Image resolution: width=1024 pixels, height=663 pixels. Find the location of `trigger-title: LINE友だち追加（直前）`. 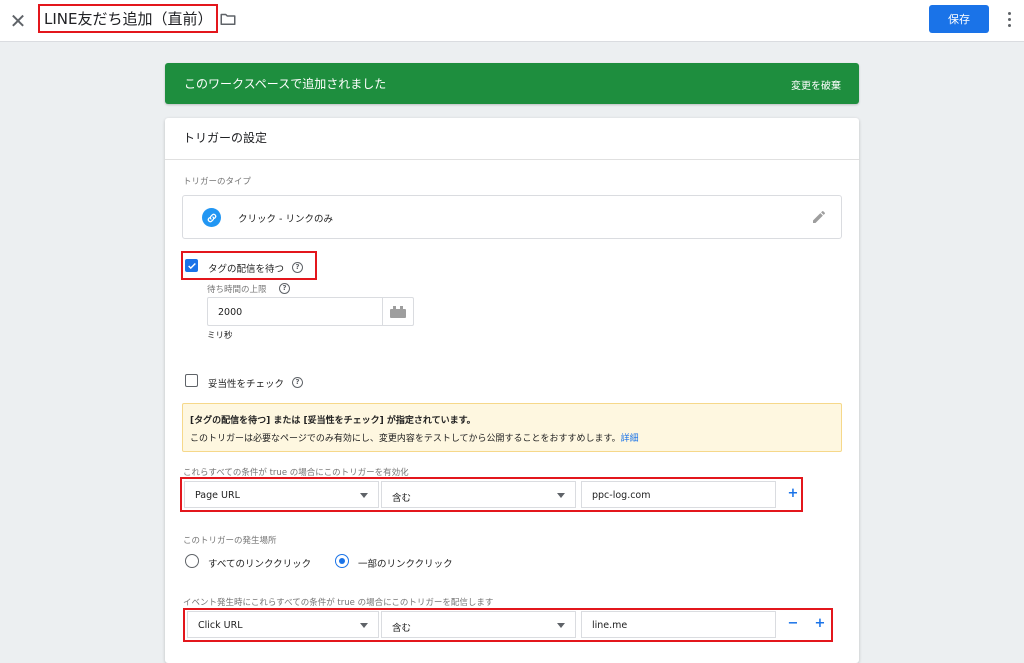

trigger-title: LINE友だち追加（直前） is located at coordinates (128, 18).